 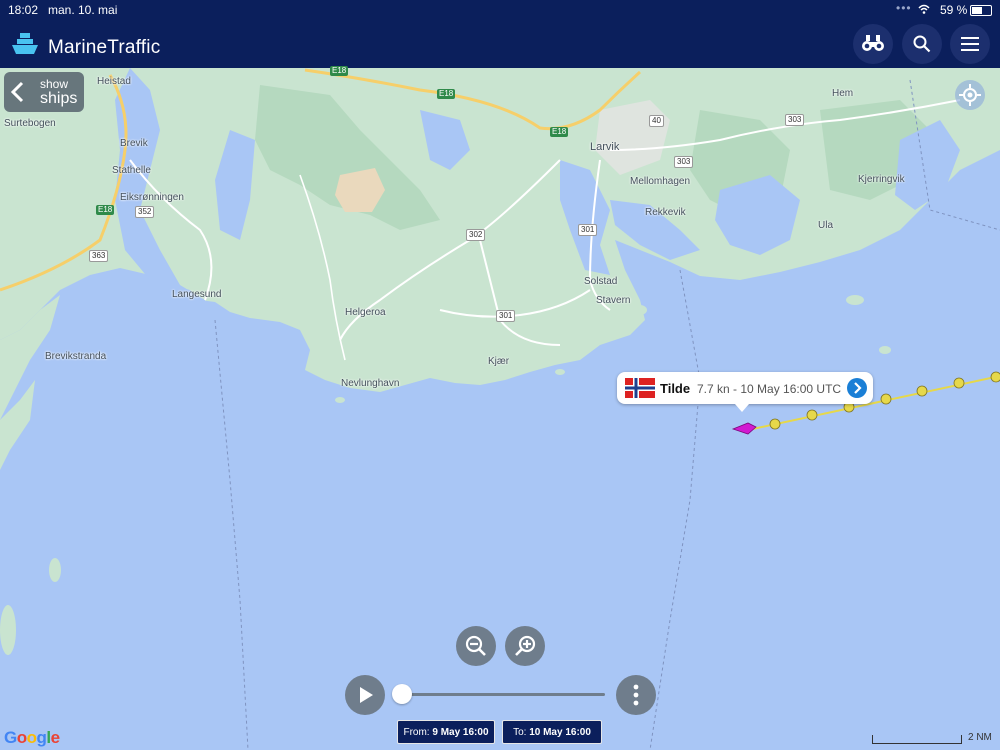 I want to click on menu-button, so click(x=970, y=44).